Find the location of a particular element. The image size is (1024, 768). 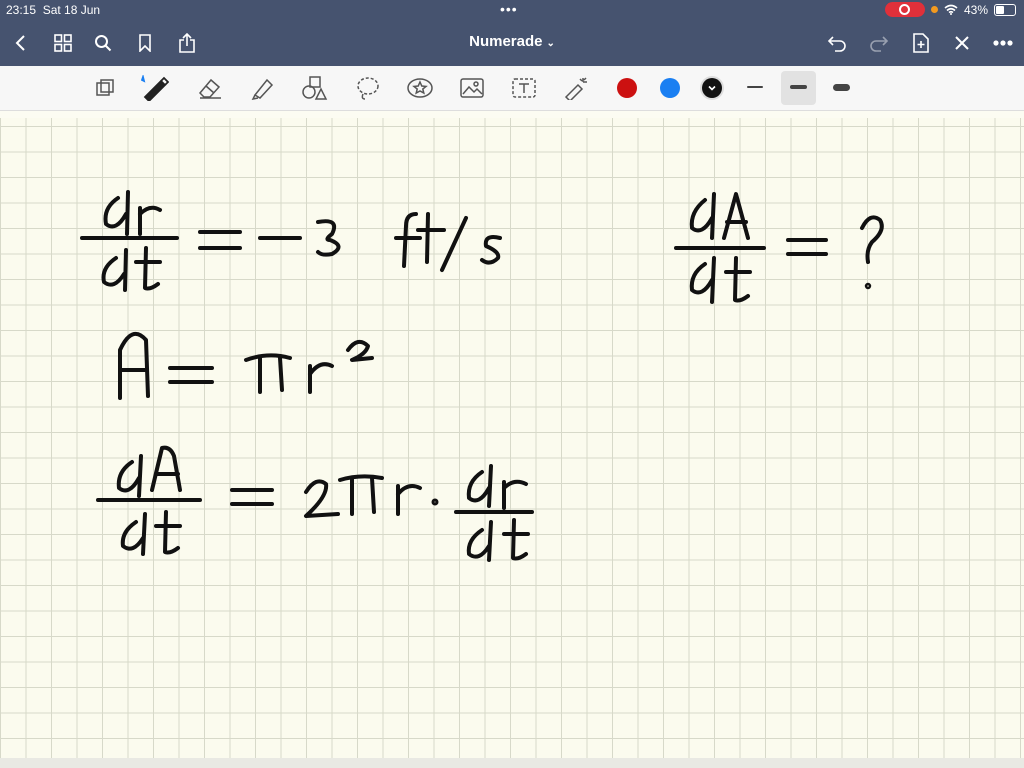

handwriting-line1 is located at coordinates (291, 241).